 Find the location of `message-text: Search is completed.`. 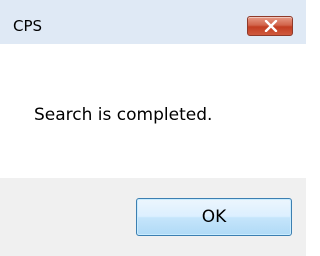

message-text: Search is completed. is located at coordinates (123, 115).